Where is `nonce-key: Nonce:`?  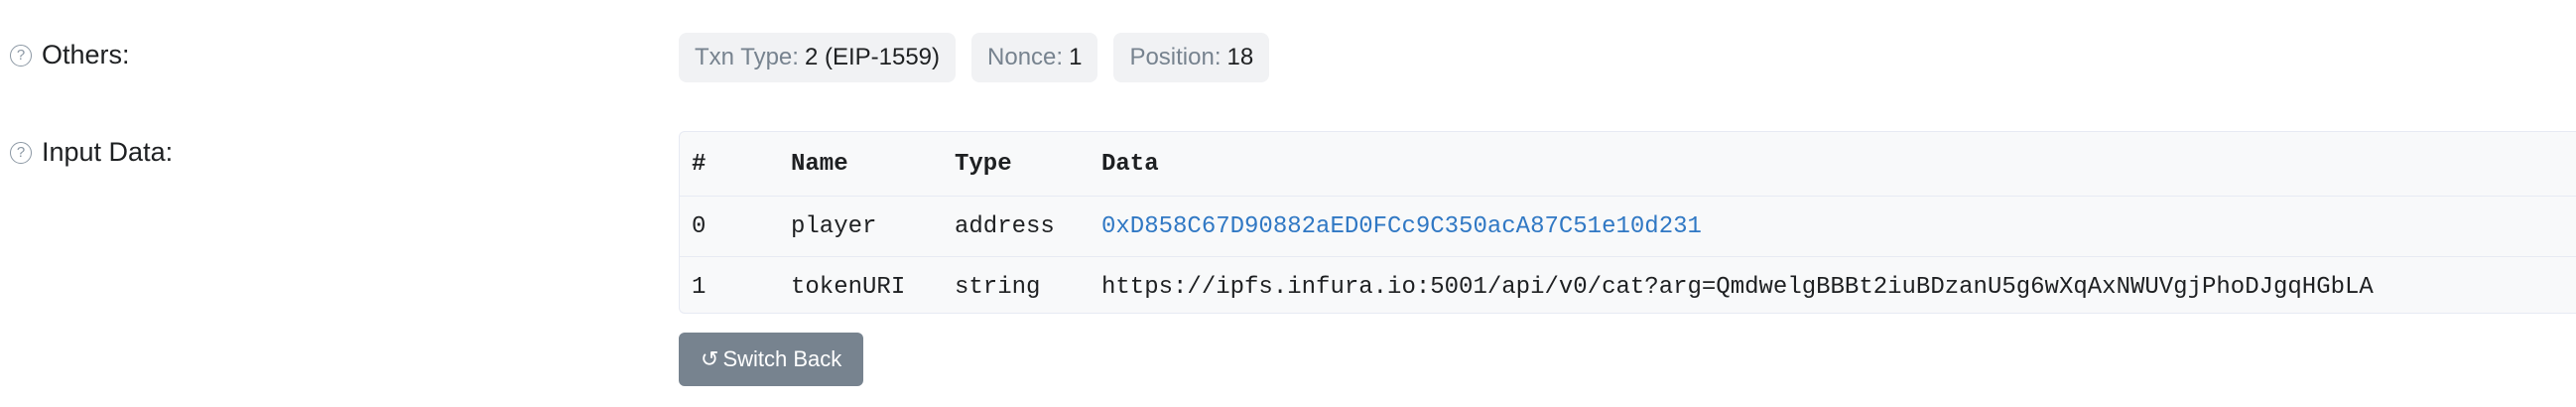 nonce-key: Nonce: is located at coordinates (1026, 57).